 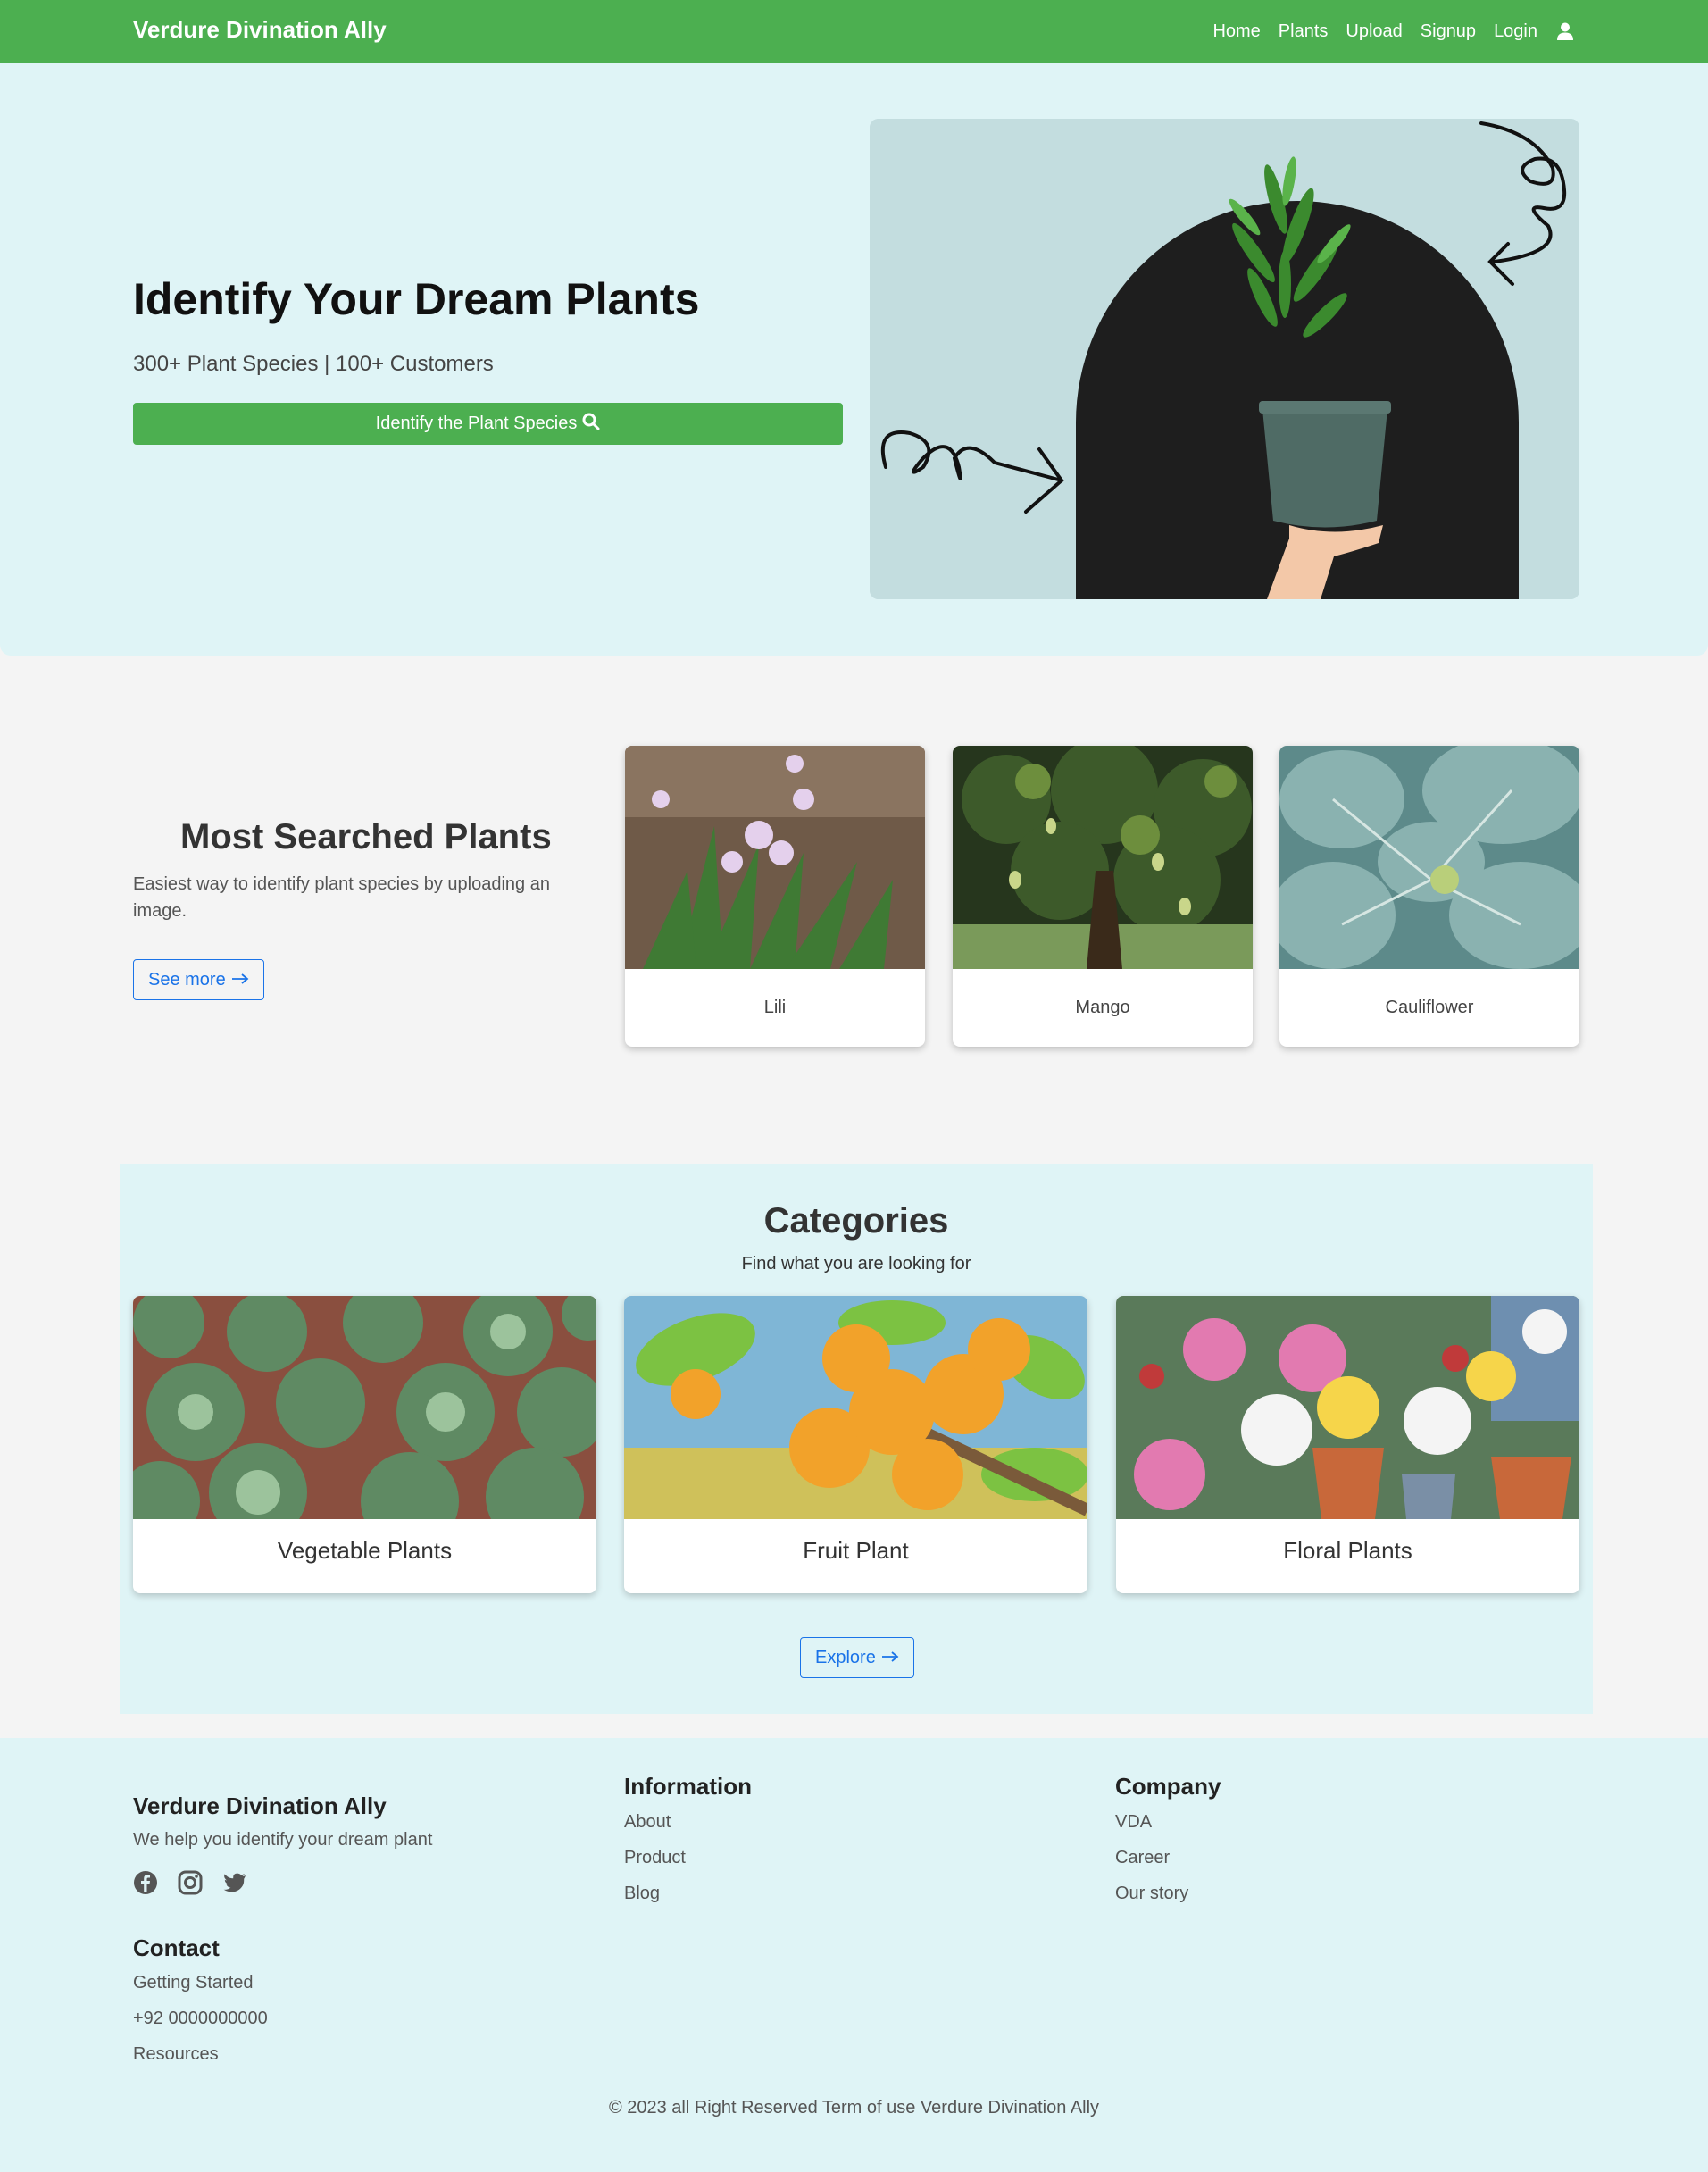 What do you see at coordinates (1142, 1858) in the screenshot?
I see `footer-link-career: Career` at bounding box center [1142, 1858].